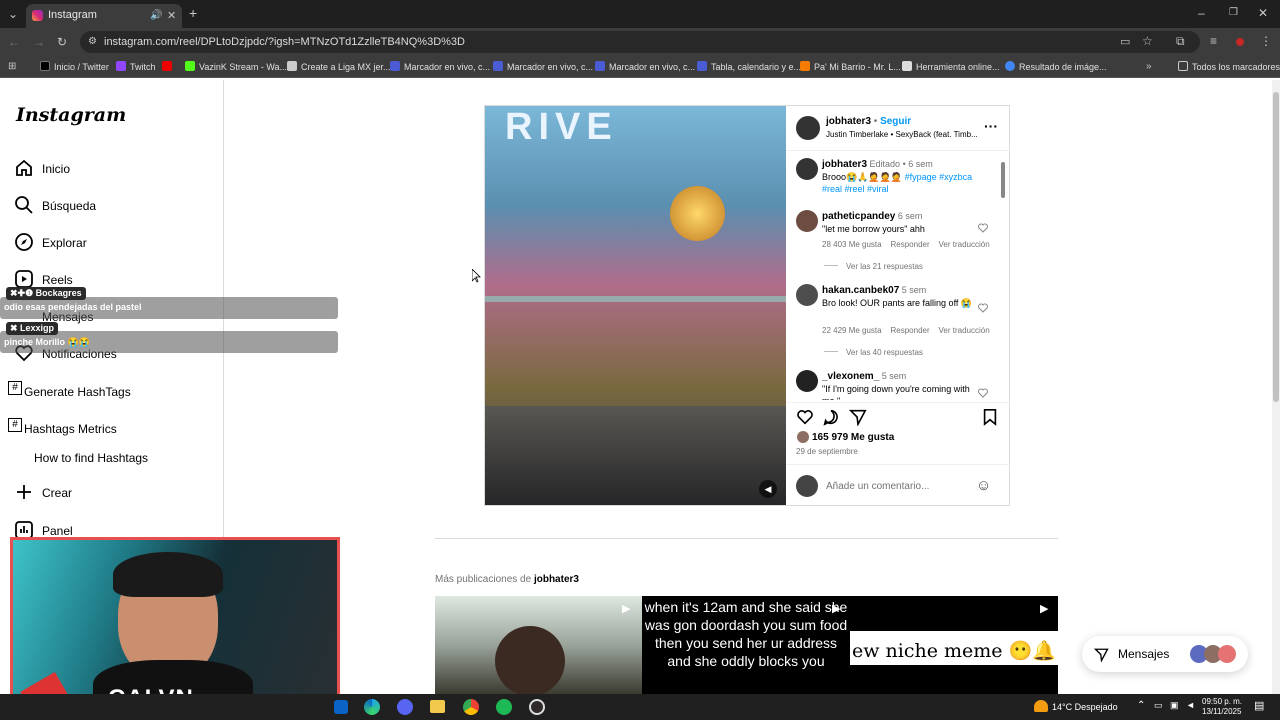 The image size is (1280, 720). What do you see at coordinates (504, 707) in the screenshot?
I see `spotify-icon` at bounding box center [504, 707].